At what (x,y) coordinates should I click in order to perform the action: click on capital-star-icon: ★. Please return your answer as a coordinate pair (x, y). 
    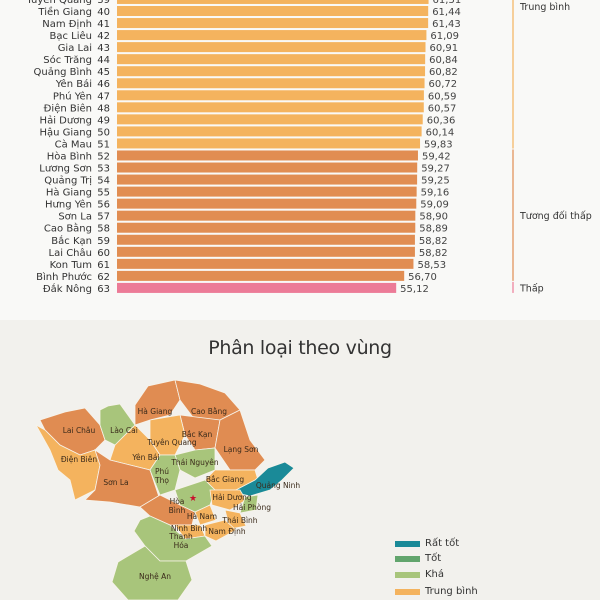
    Looking at the image, I should click on (193, 499).